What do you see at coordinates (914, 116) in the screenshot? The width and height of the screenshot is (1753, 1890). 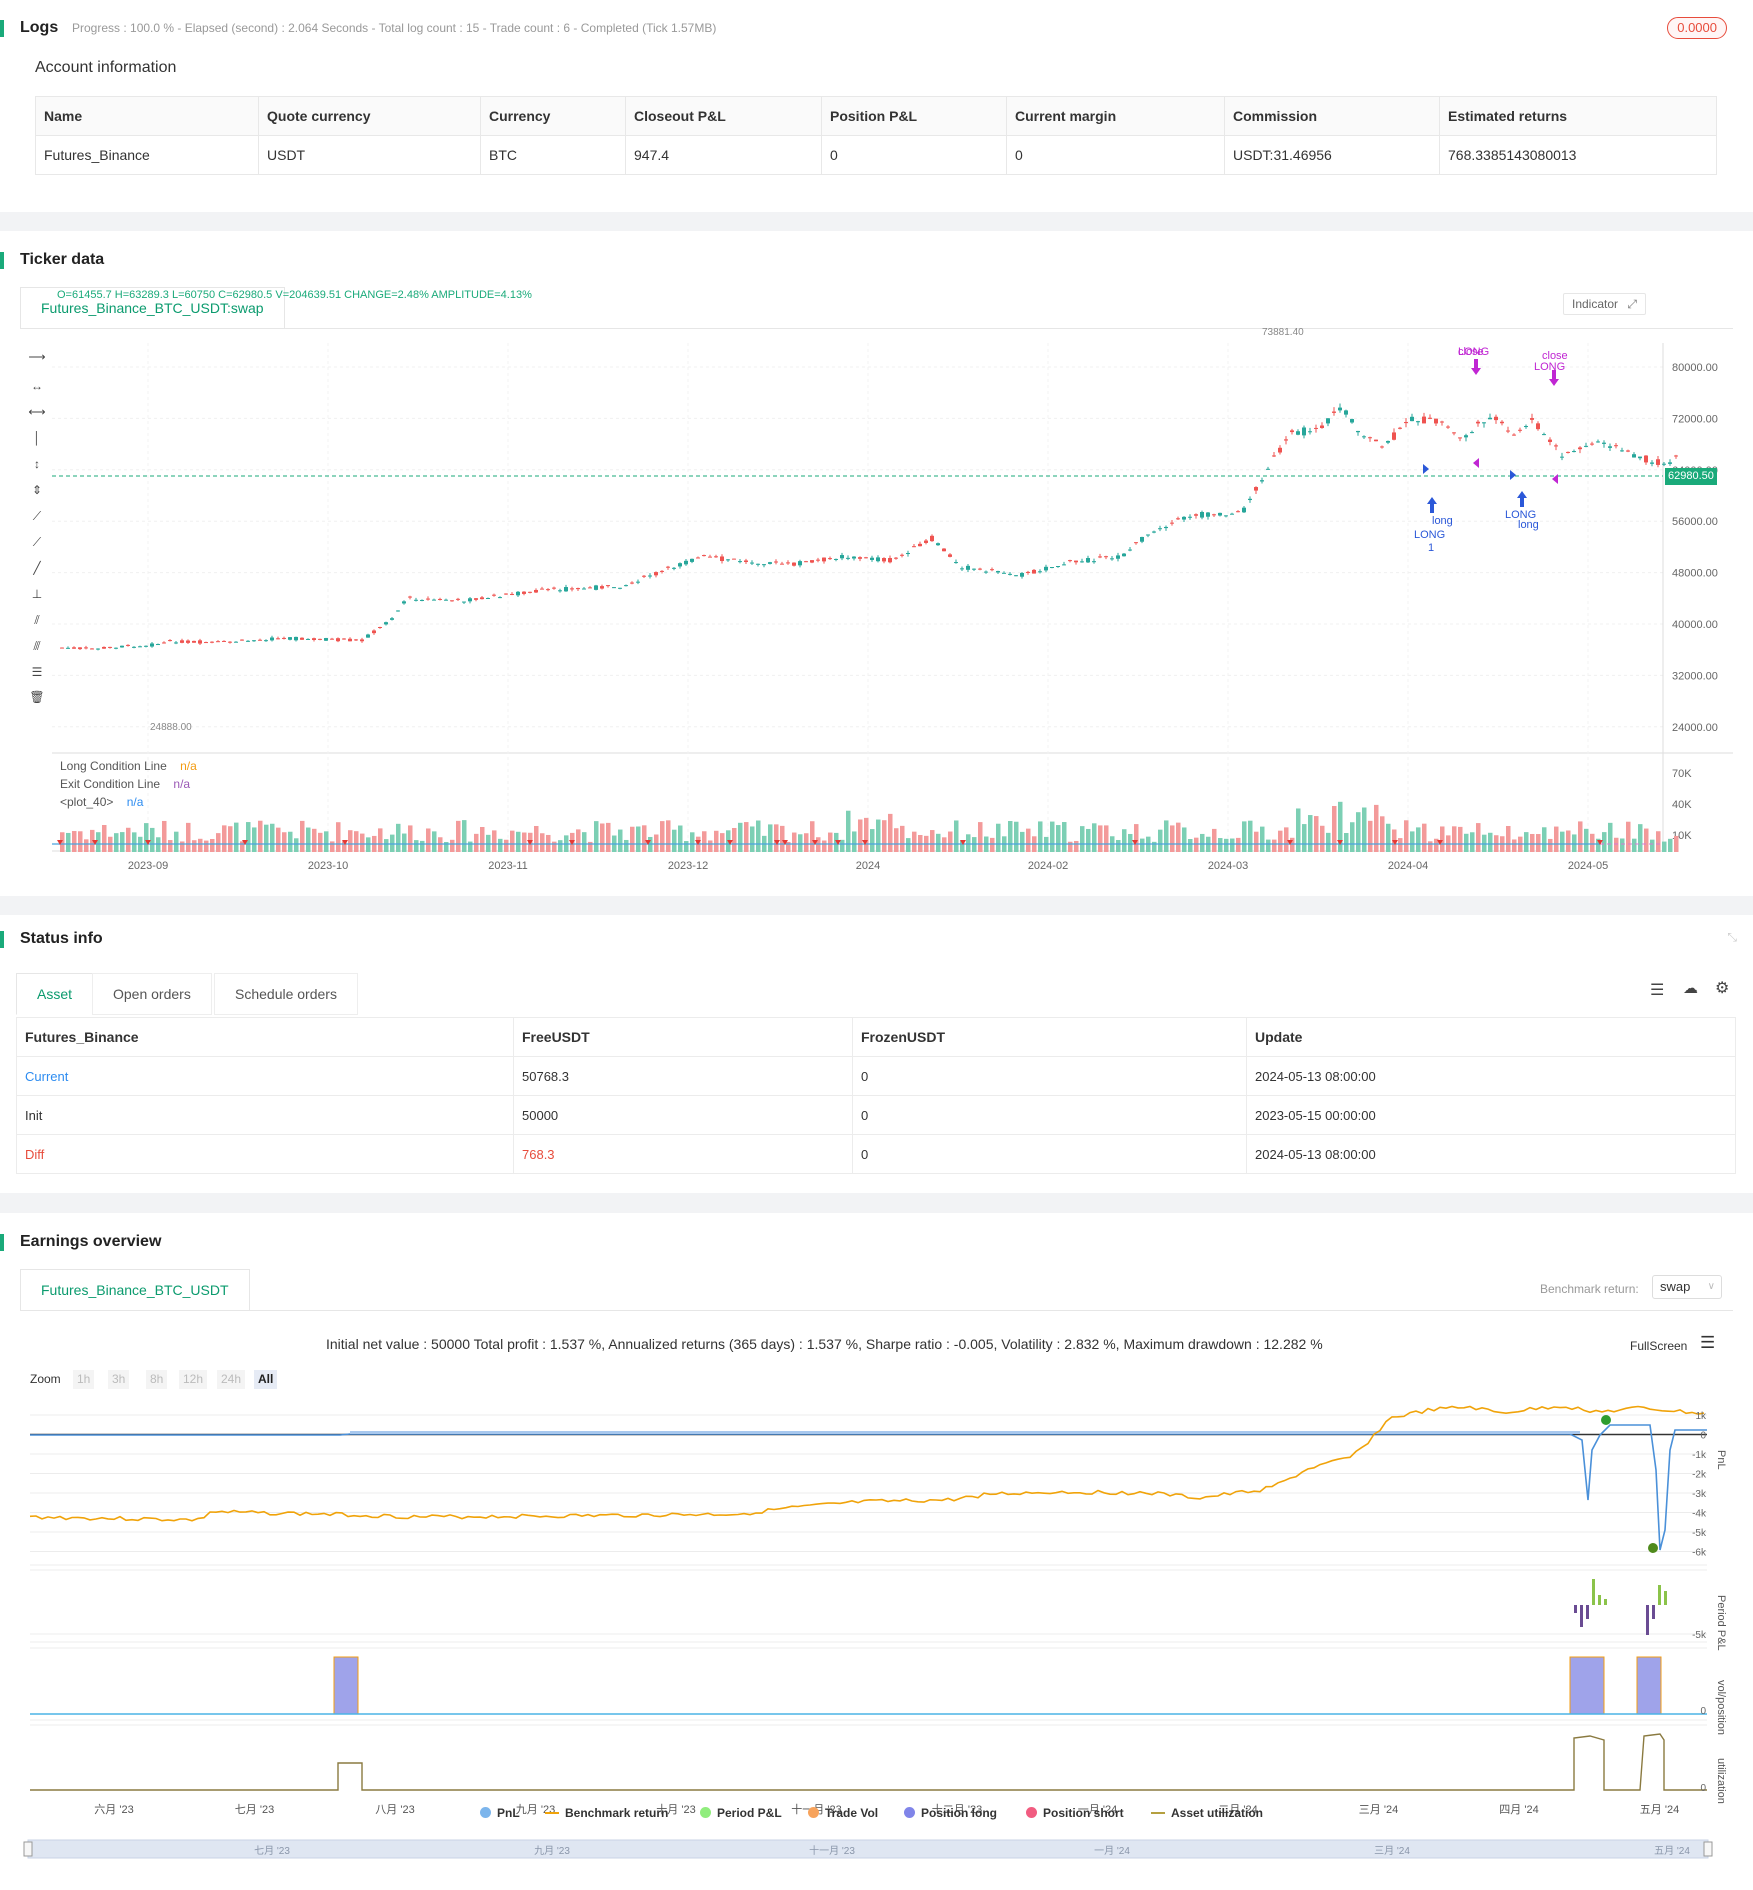 I see `account-col: Position P&L` at bounding box center [914, 116].